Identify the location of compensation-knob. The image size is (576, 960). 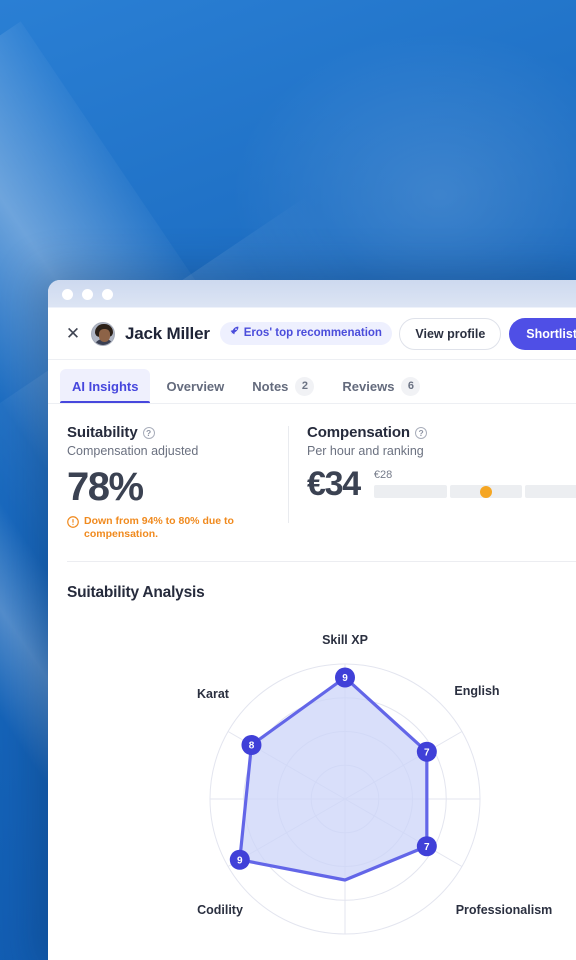
(485, 491).